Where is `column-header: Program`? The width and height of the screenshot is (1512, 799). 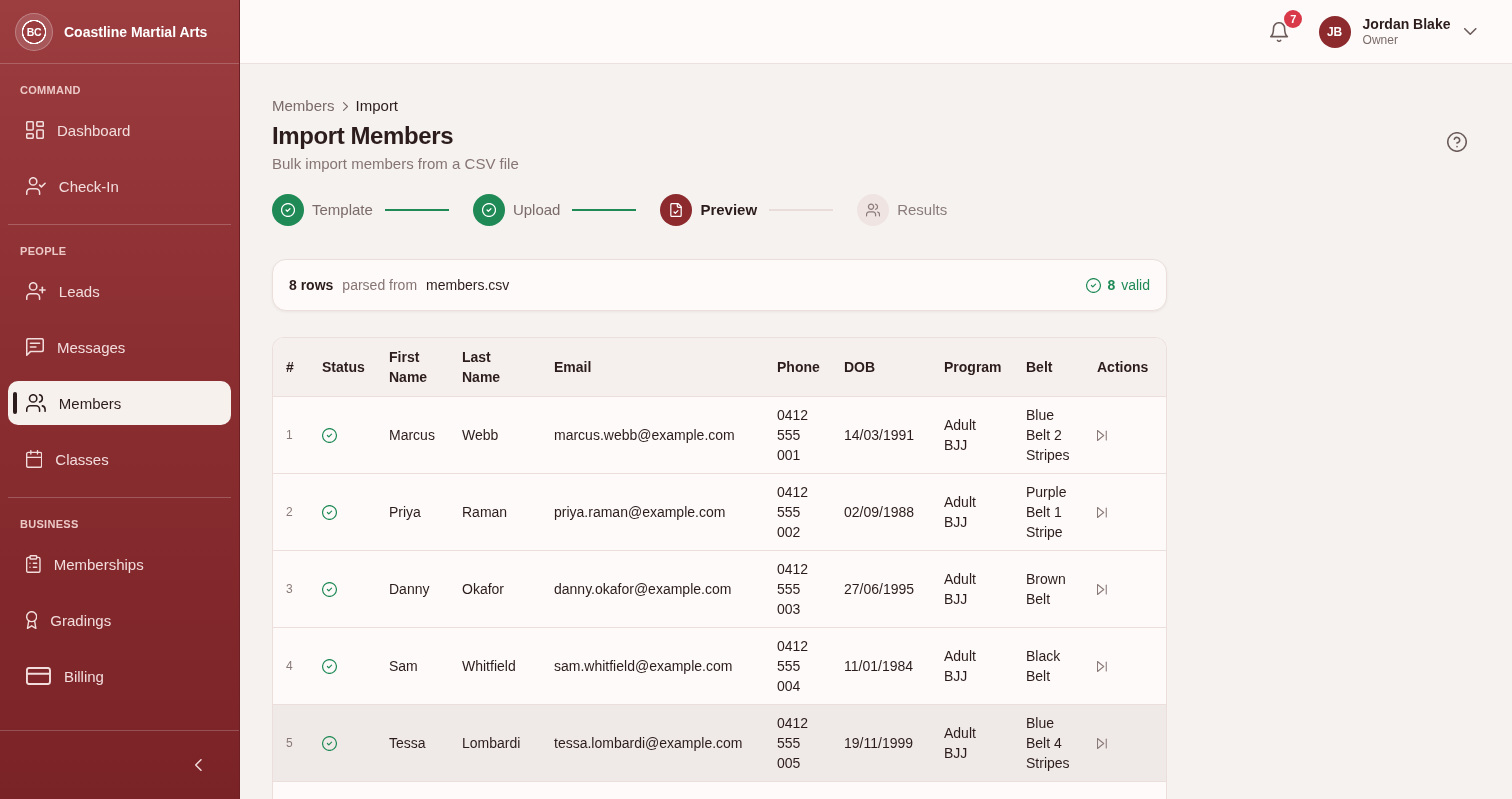
column-header: Program is located at coordinates (973, 367).